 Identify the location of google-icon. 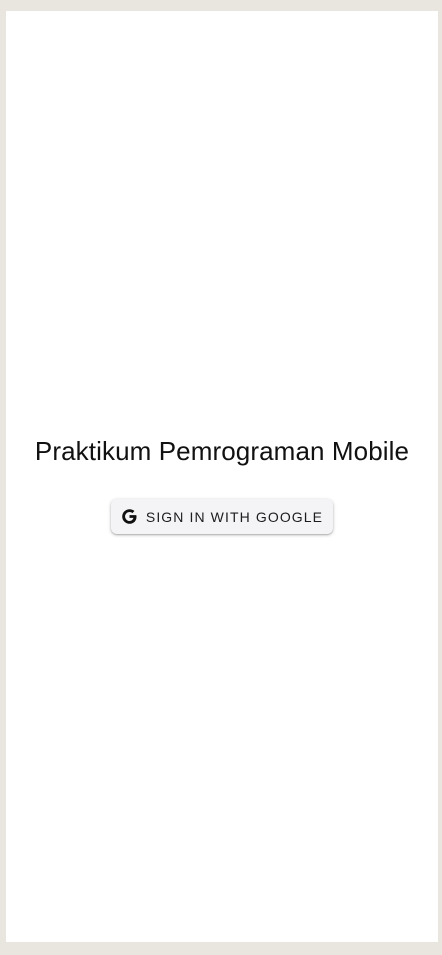
(129, 516).